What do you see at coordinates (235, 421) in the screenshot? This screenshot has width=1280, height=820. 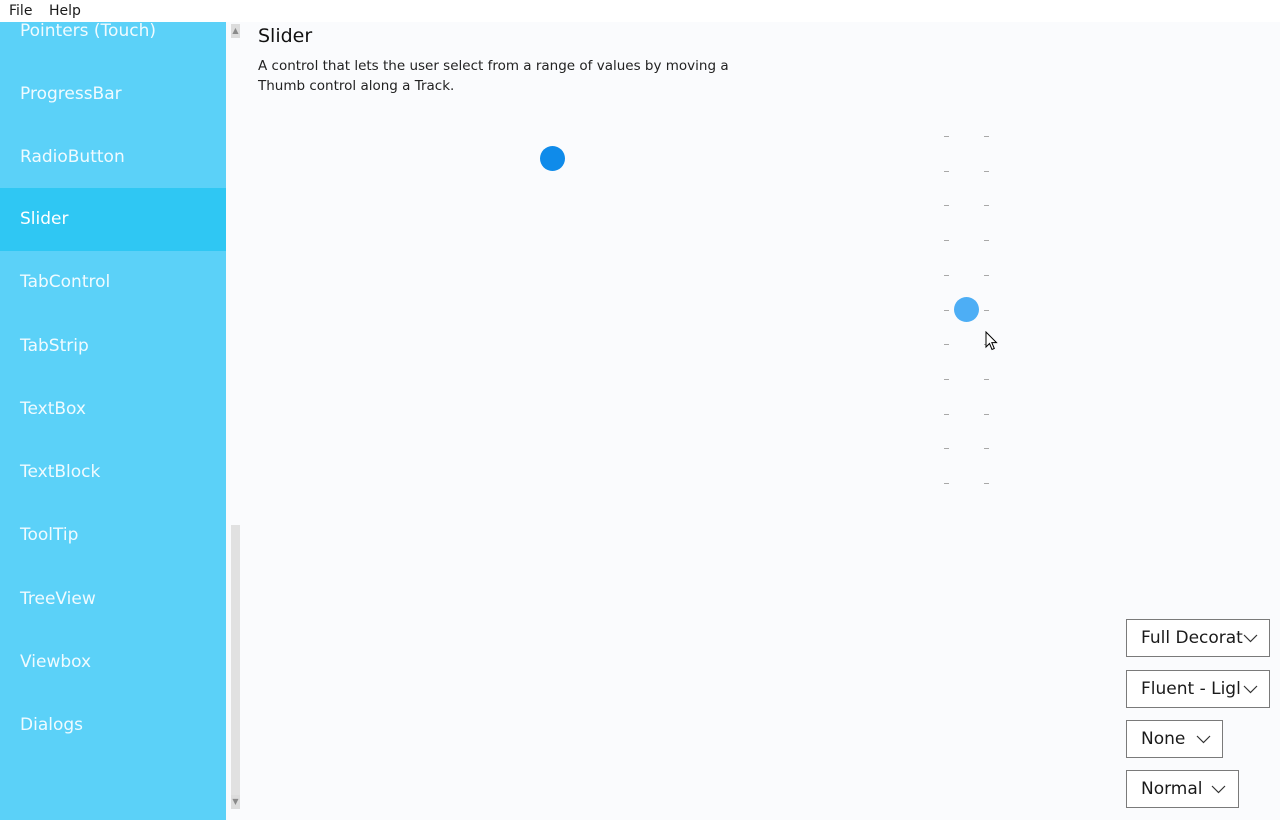 I see `sidebar-scrollbar: ▲ ▼` at bounding box center [235, 421].